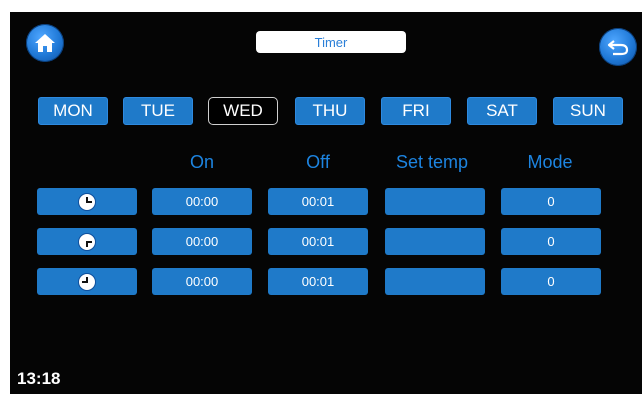  I want to click on timer-row-1-toggle, so click(87, 201).